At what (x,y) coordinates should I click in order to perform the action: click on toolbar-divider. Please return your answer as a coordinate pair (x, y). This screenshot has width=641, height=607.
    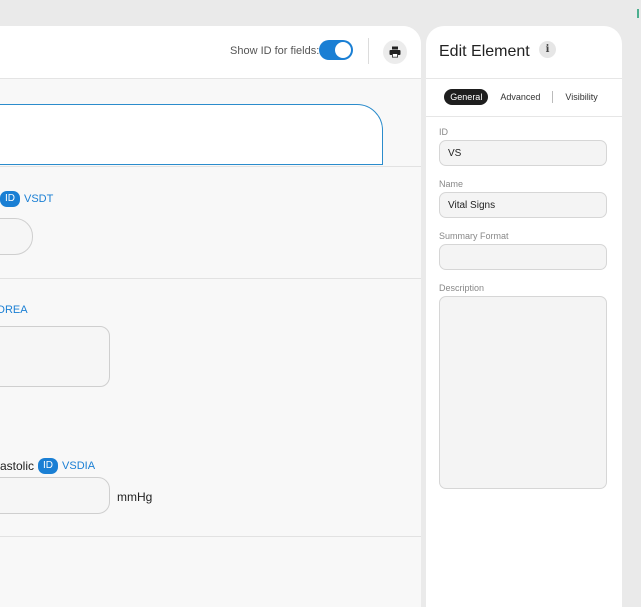
    Looking at the image, I should click on (368, 51).